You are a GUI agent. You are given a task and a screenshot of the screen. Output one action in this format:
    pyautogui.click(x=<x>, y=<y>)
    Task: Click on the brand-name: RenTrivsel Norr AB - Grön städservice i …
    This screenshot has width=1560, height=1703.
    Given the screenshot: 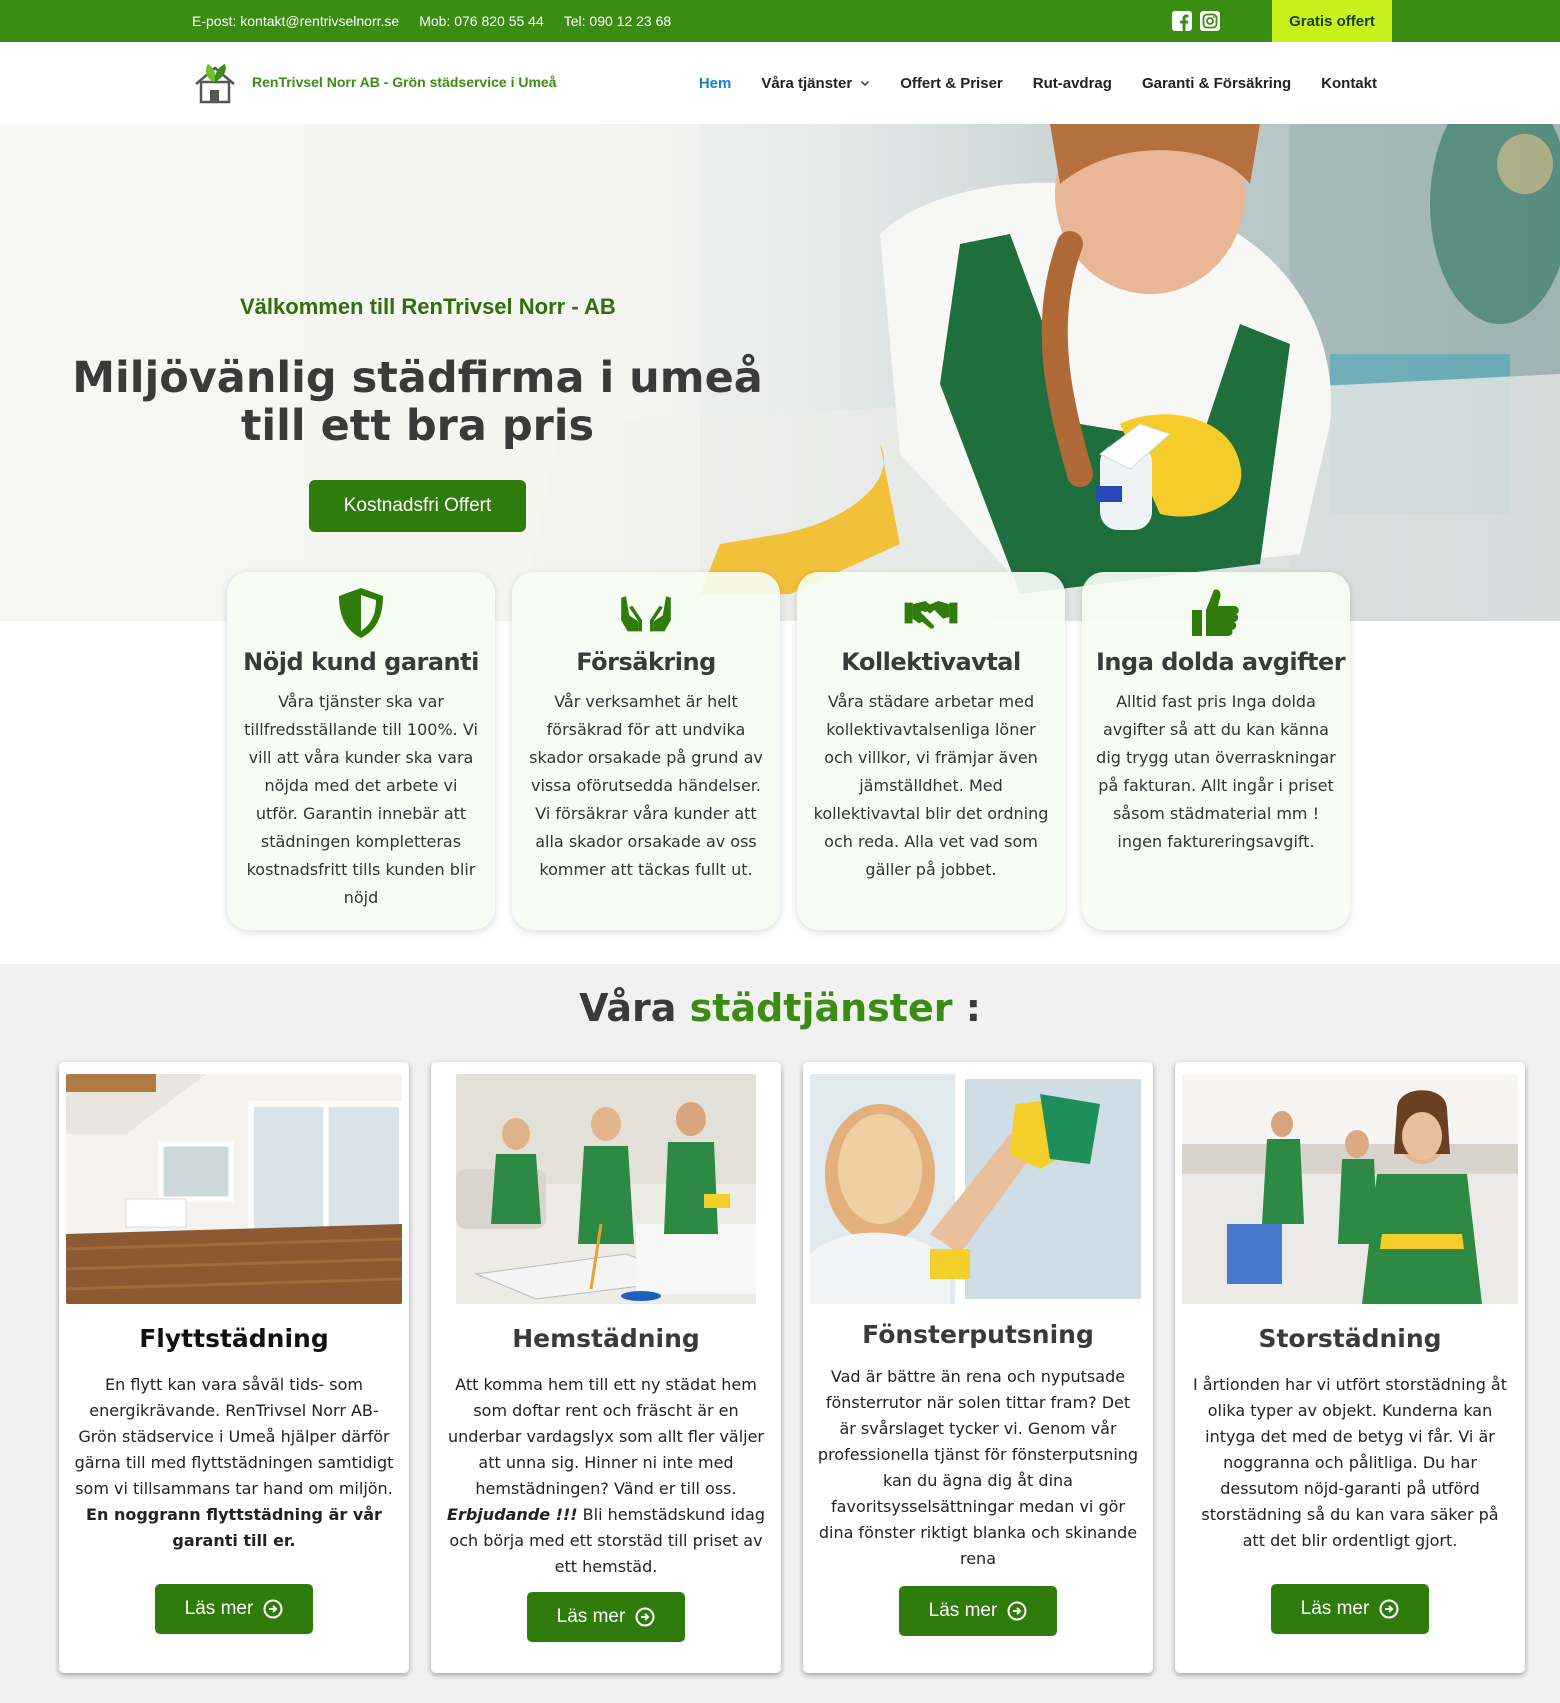 What is the action you would take?
    pyautogui.click(x=404, y=82)
    